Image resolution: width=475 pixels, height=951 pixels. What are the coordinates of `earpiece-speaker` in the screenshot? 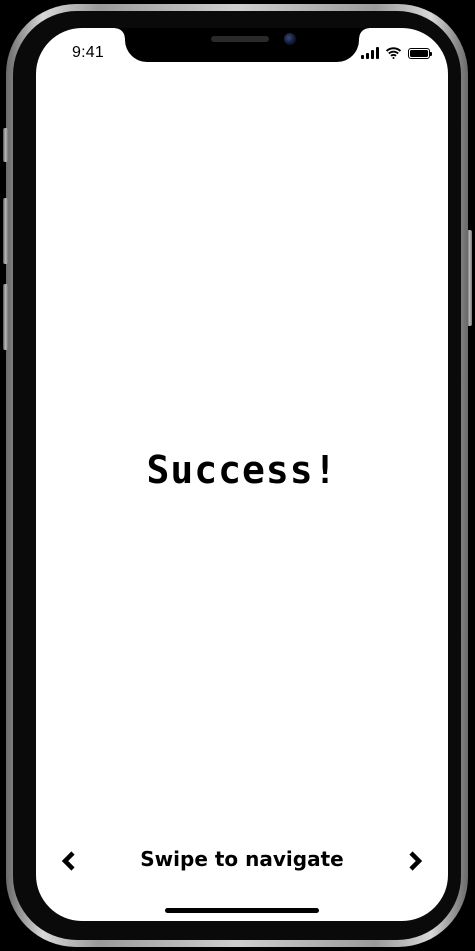 It's located at (240, 39).